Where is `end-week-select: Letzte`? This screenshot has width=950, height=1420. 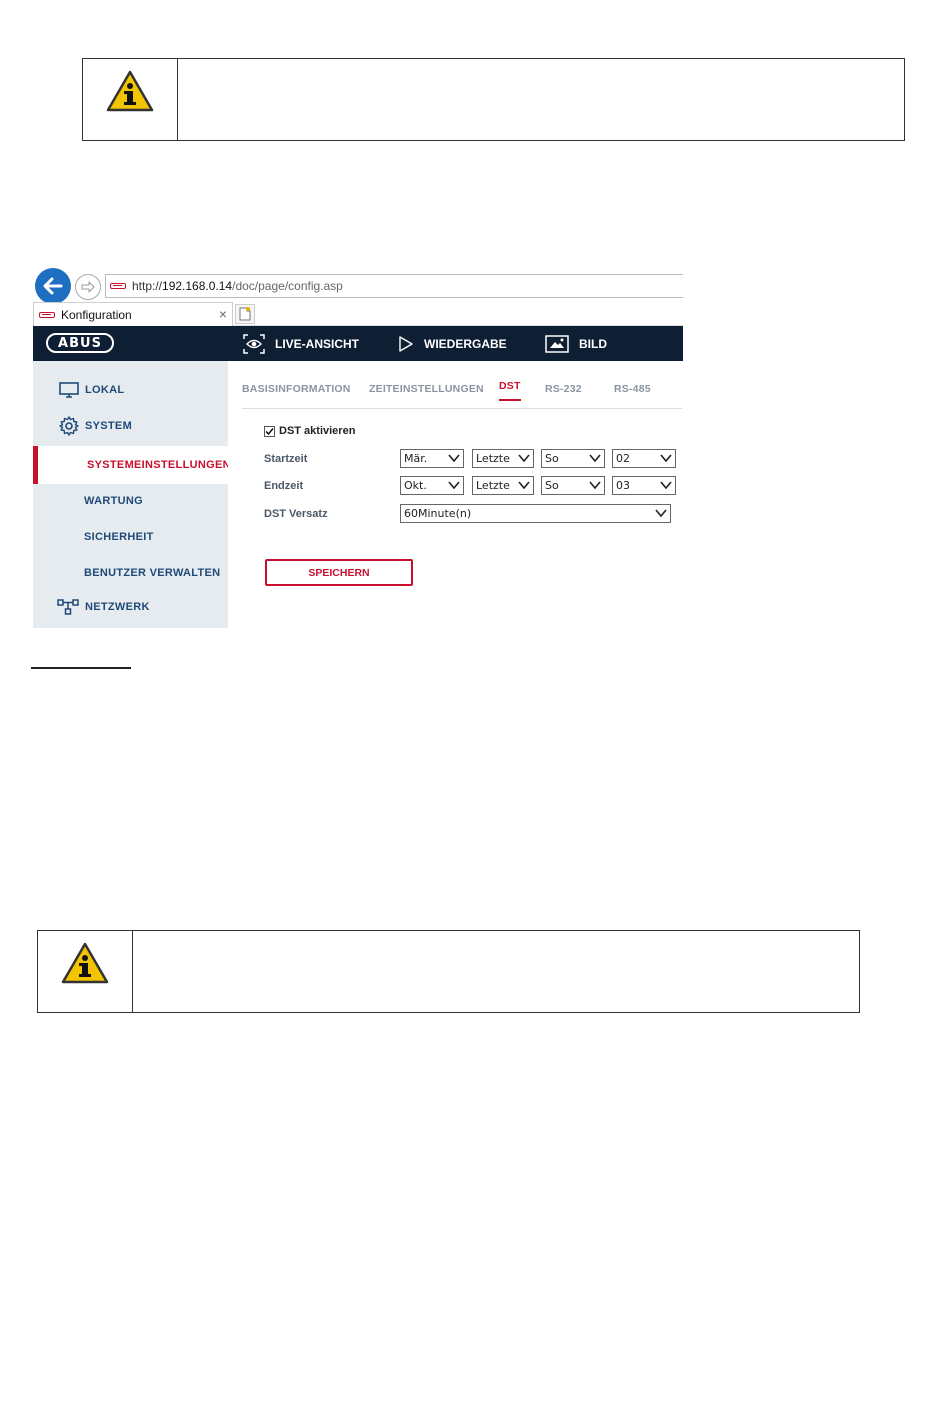
end-week-select: Letzte is located at coordinates (503, 485).